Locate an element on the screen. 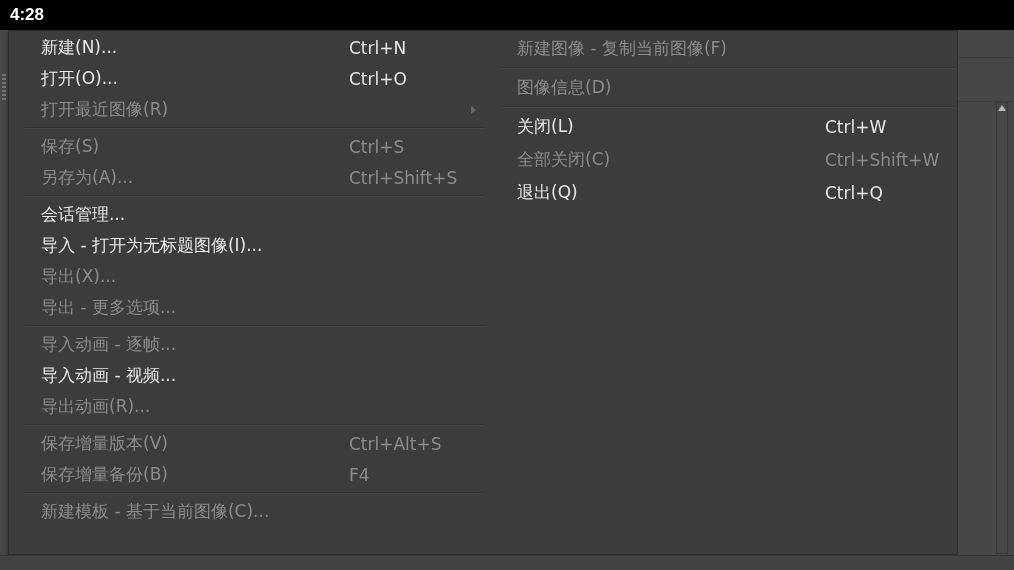  submenu-arrow-icon is located at coordinates (473, 109).